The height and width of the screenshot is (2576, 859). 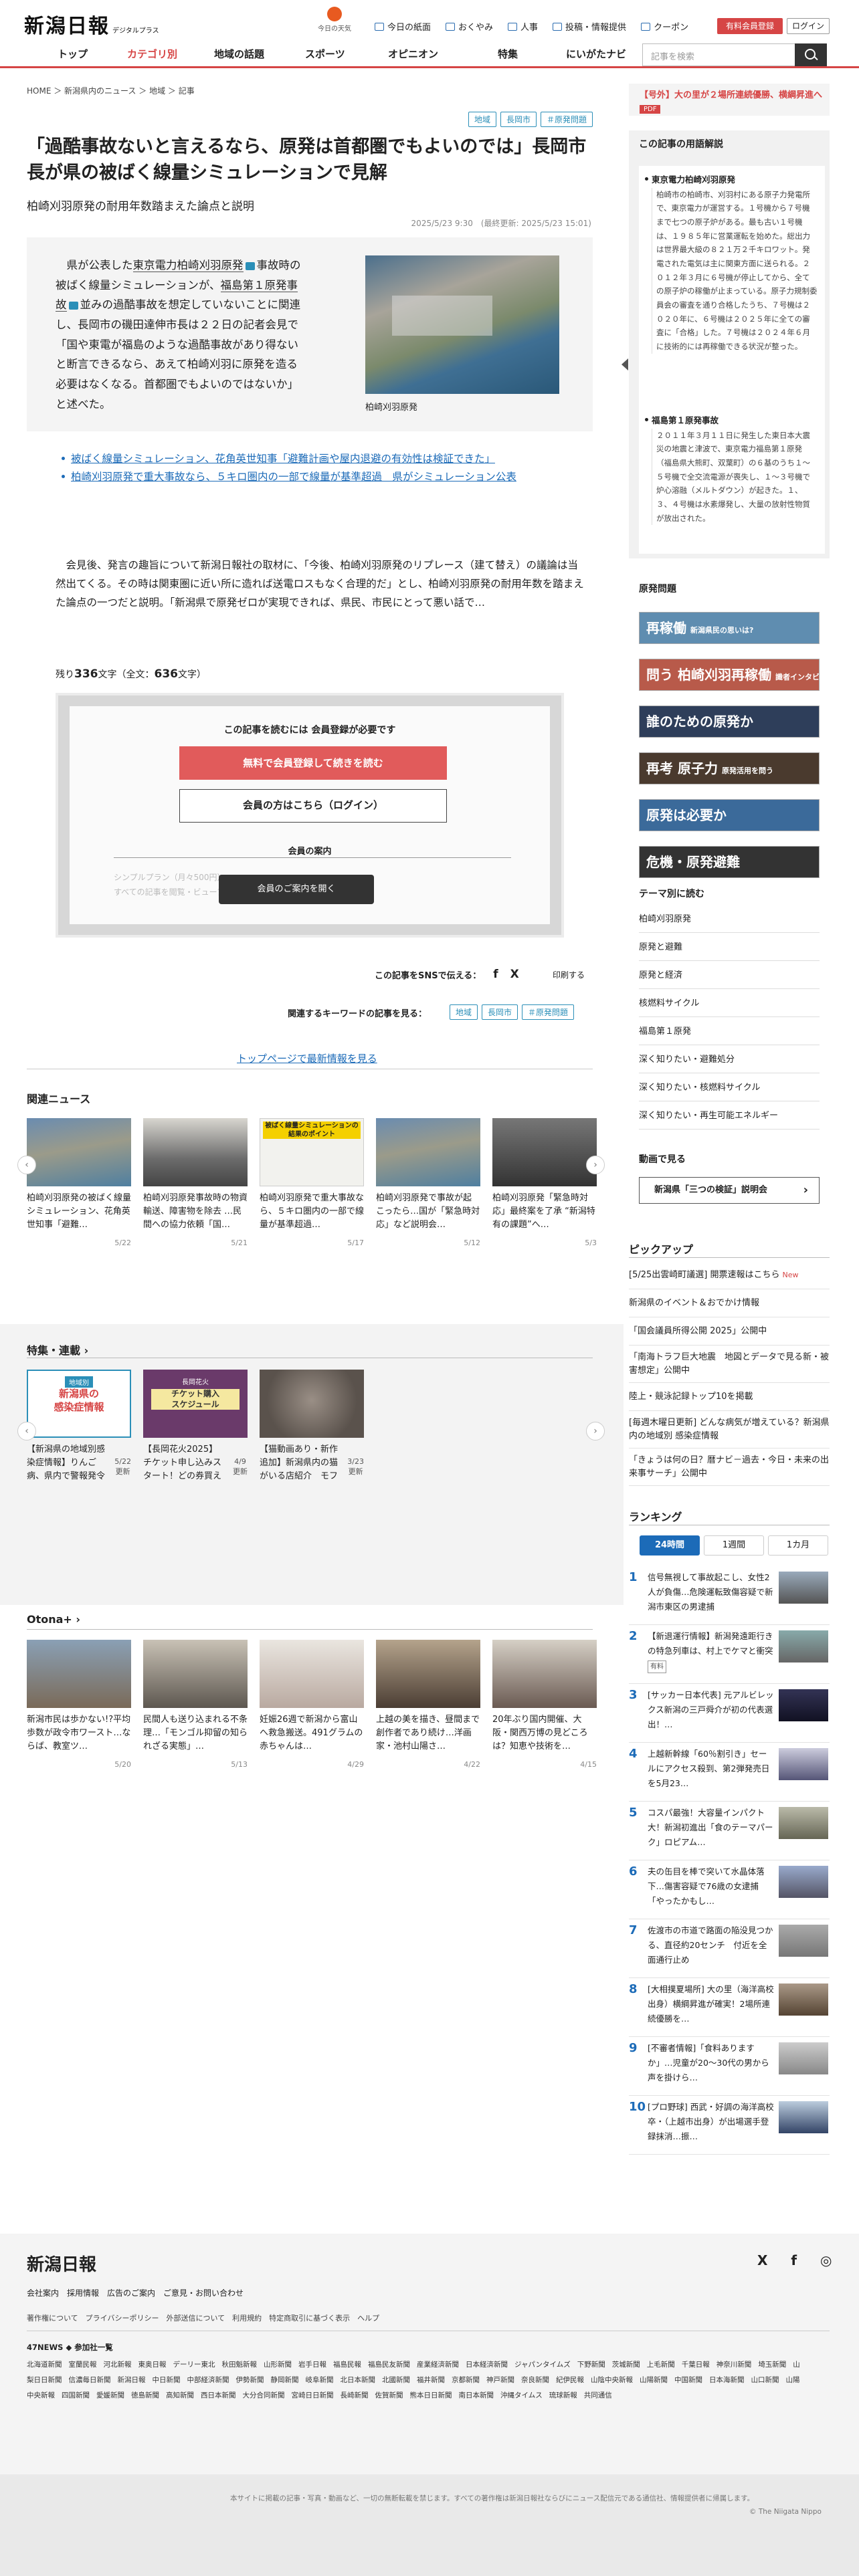 I want to click on partner-paper-link: 山口新聞, so click(x=765, y=2380).